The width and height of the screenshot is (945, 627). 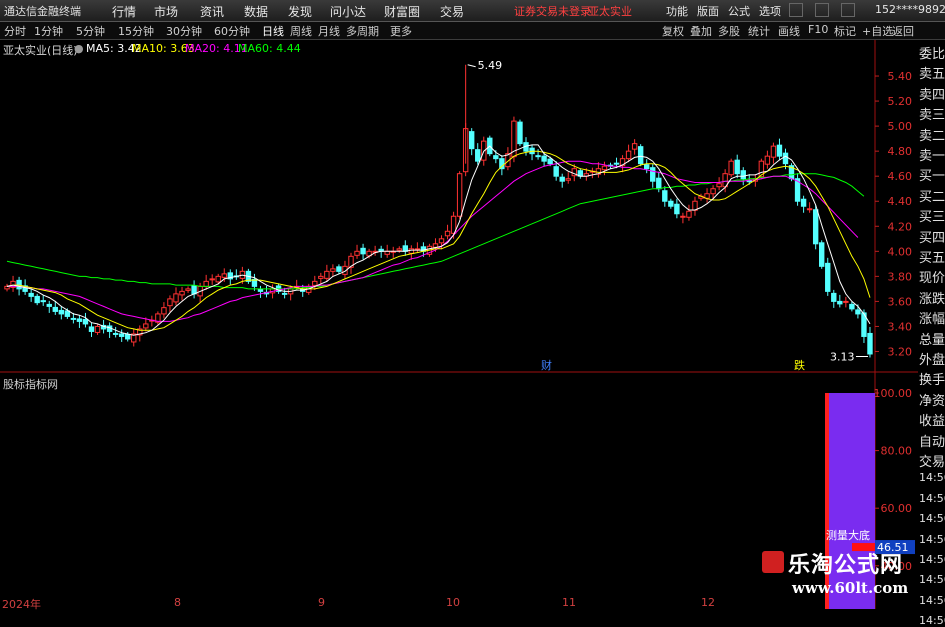 What do you see at coordinates (932, 238) in the screenshot?
I see `side-label-9: 买四` at bounding box center [932, 238].